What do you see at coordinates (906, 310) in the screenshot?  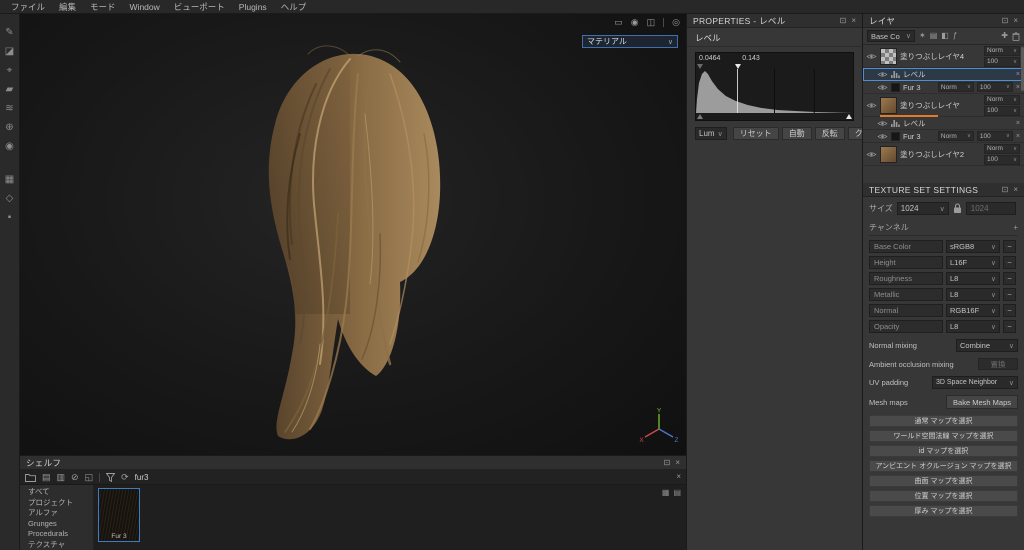 I see `channel-name-button: Normal` at bounding box center [906, 310].